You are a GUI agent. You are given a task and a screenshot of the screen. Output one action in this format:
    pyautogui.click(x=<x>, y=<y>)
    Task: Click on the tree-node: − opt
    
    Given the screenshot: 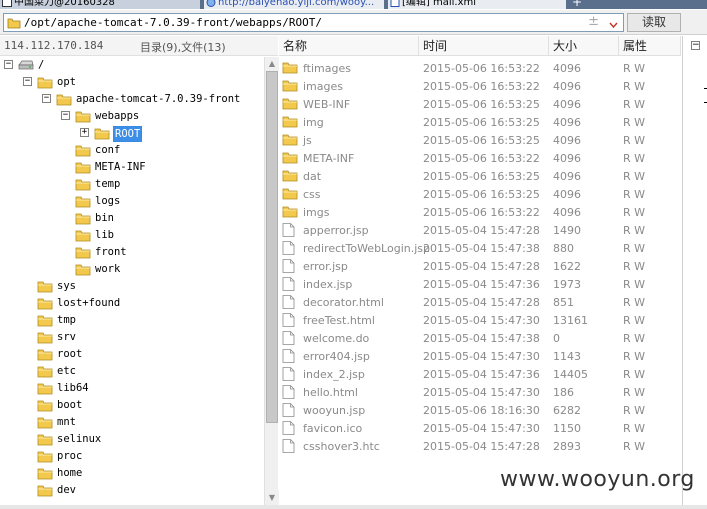 What is the action you would take?
    pyautogui.click(x=132, y=82)
    